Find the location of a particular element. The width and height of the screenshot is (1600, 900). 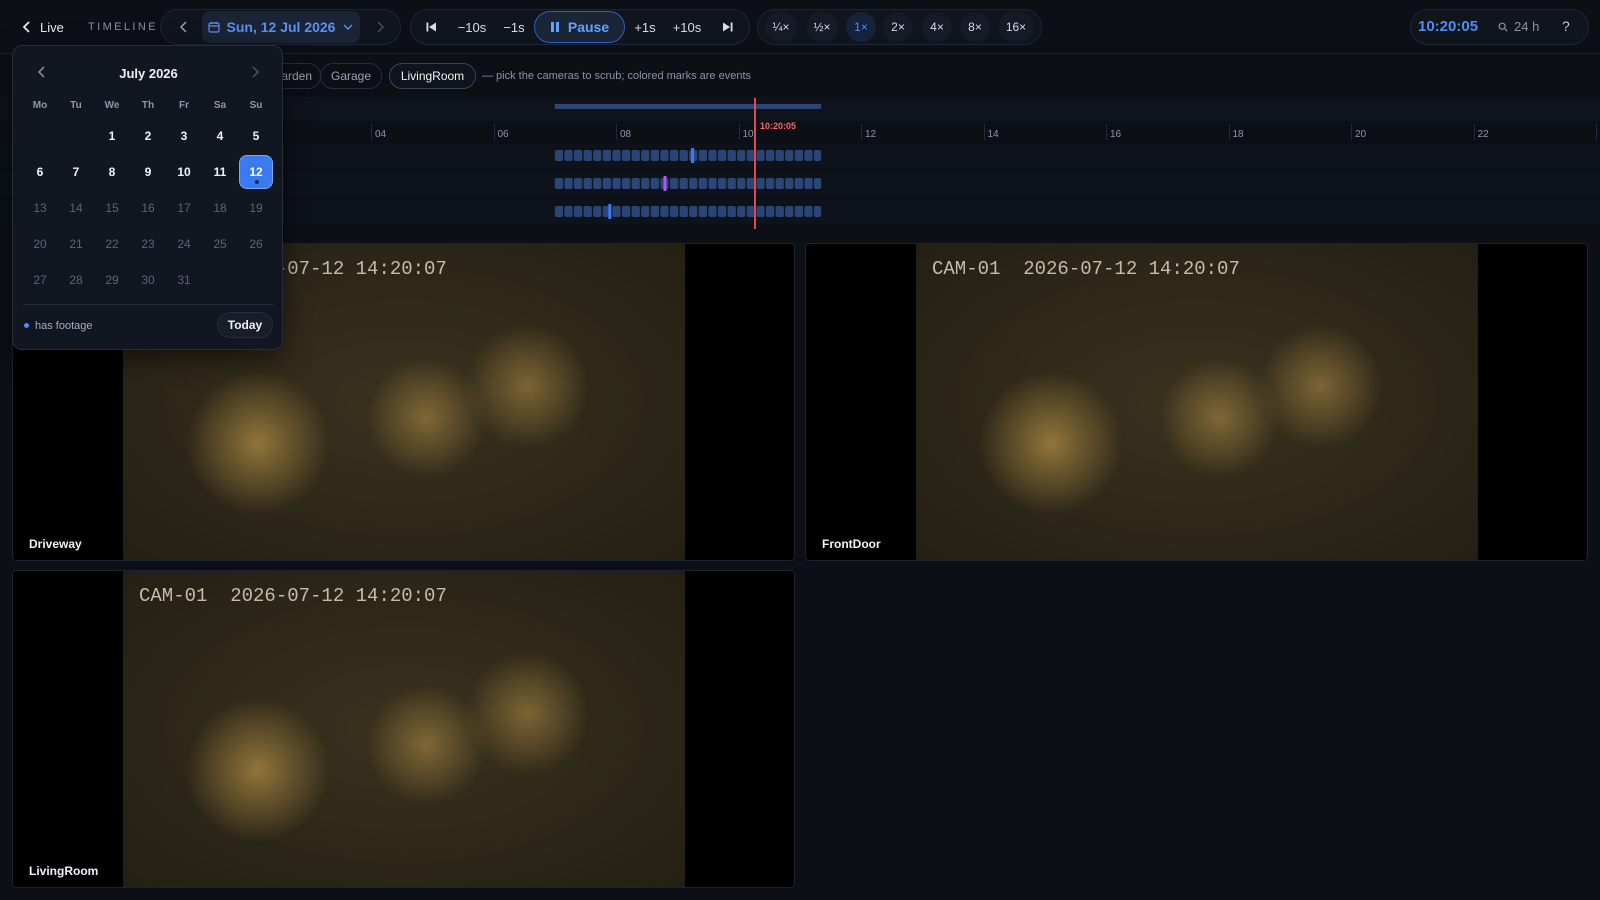

calendar-day: 16 is located at coordinates (148, 208).